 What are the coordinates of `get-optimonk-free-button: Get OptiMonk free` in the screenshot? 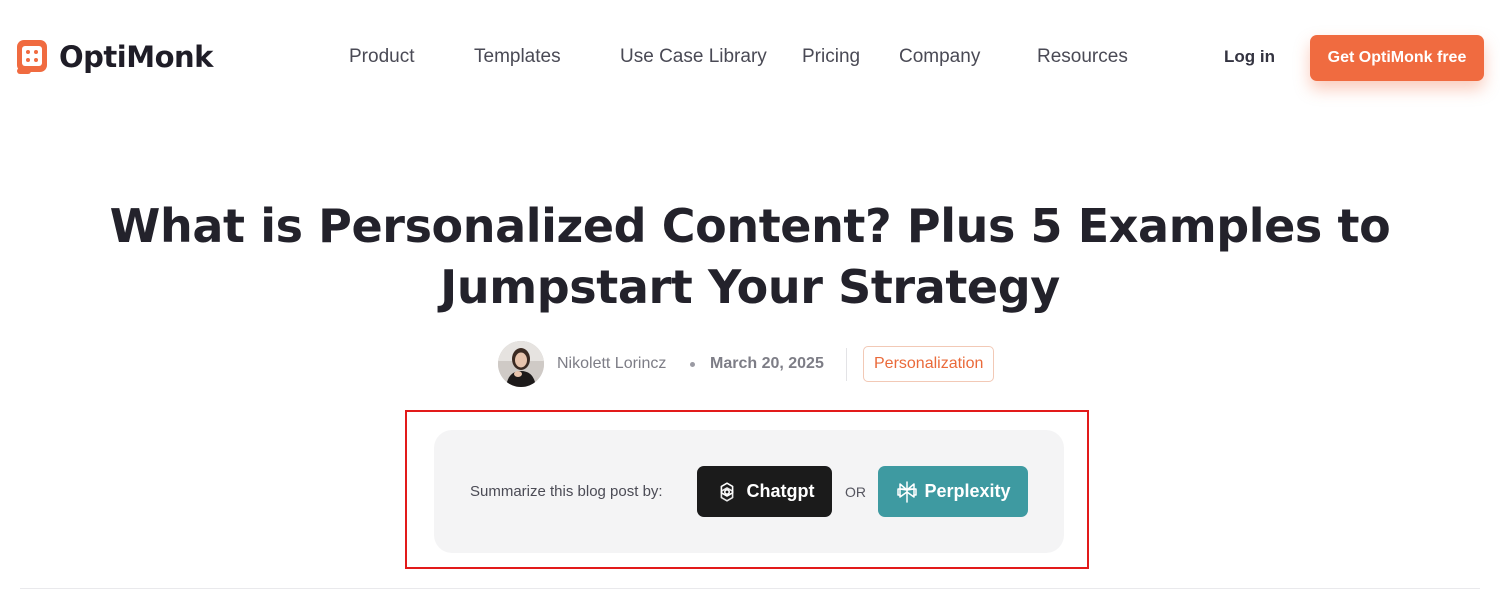 It's located at (1397, 58).